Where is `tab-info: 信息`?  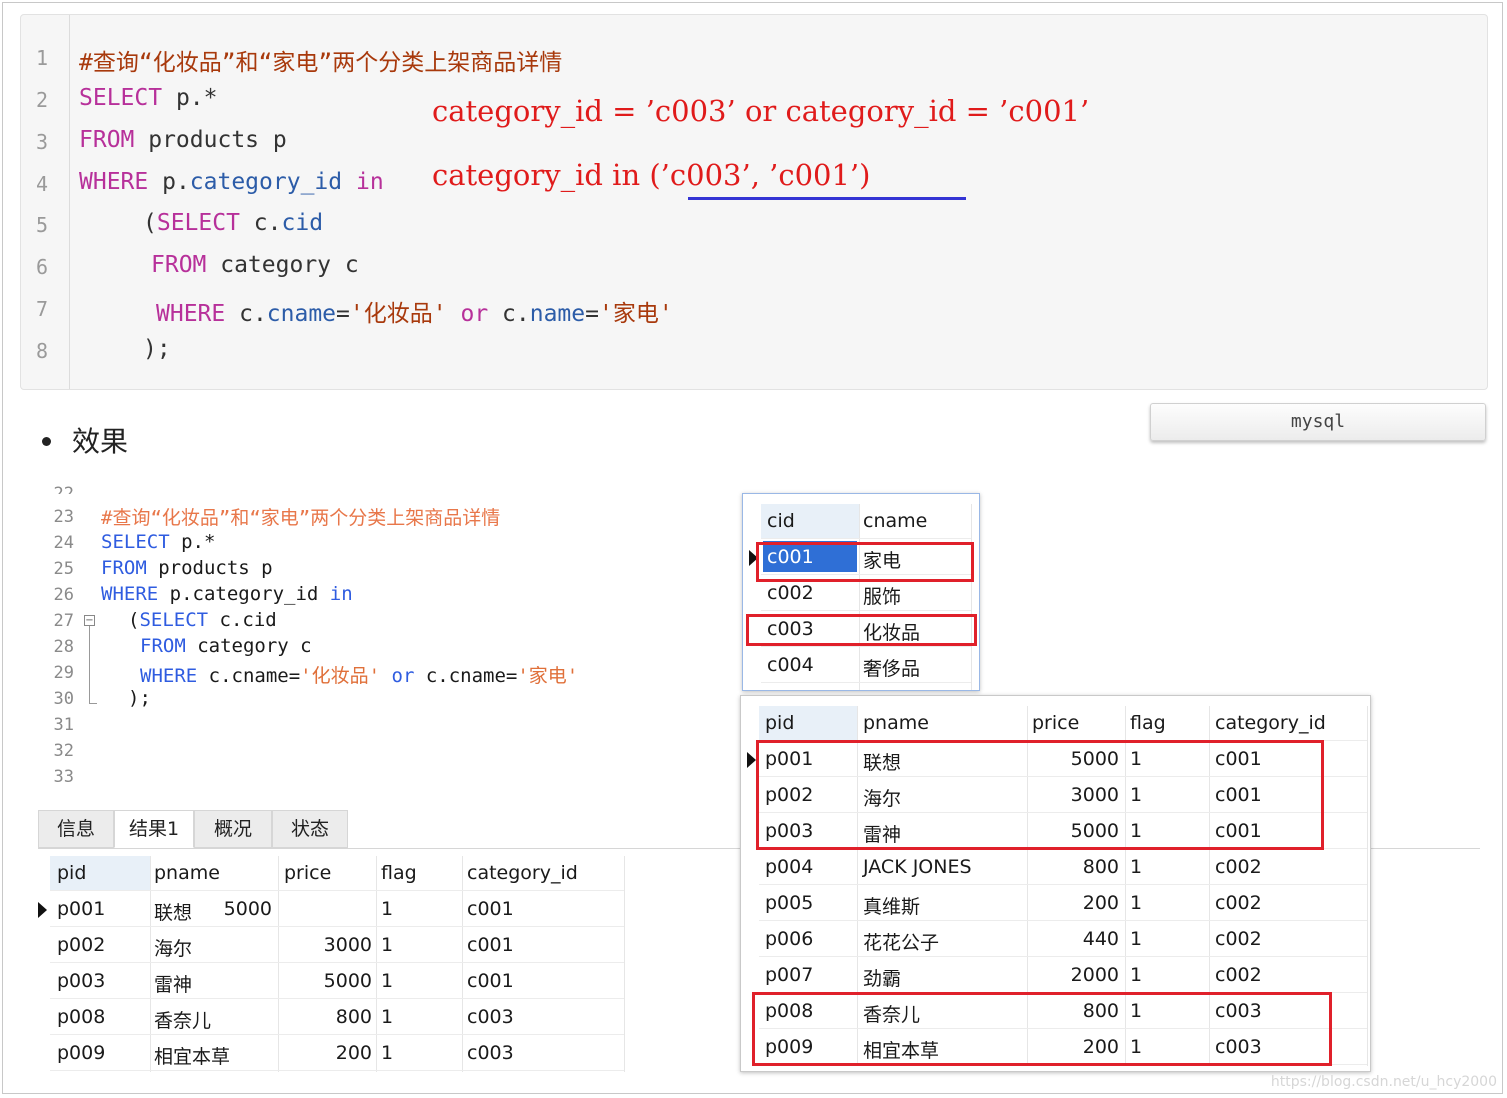
tab-info: 信息 is located at coordinates (76, 829).